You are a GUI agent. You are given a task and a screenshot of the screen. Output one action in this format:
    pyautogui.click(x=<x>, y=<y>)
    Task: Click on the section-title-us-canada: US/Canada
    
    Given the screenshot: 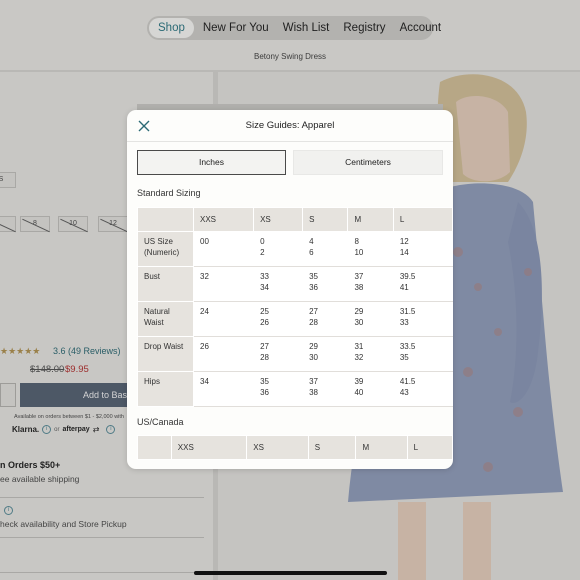 What is the action you would take?
    pyautogui.click(x=160, y=422)
    